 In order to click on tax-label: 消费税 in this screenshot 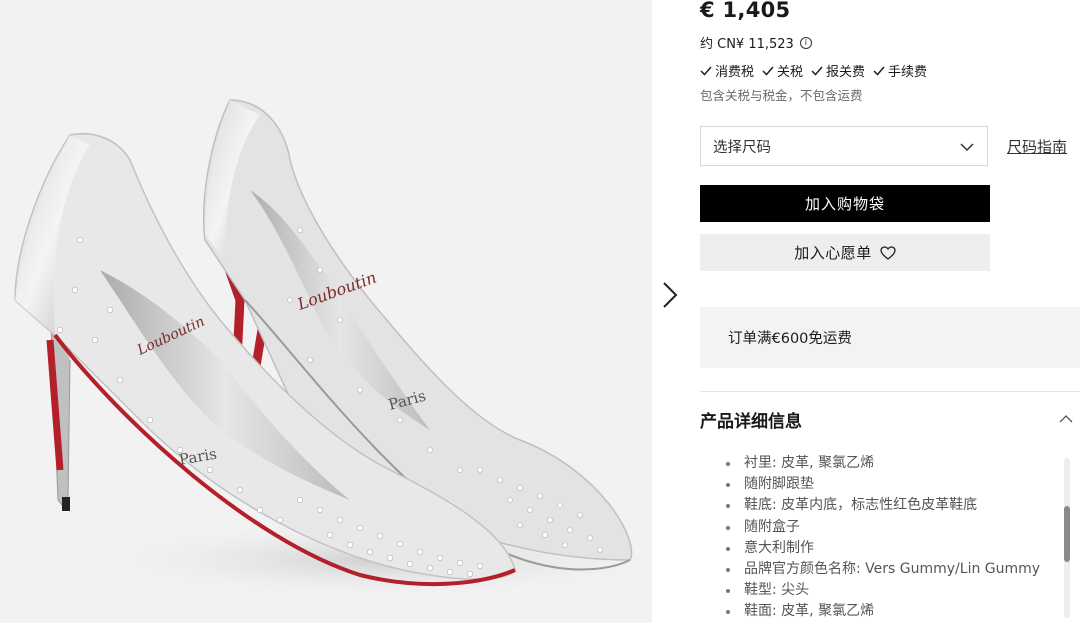, I will do `click(735, 72)`.